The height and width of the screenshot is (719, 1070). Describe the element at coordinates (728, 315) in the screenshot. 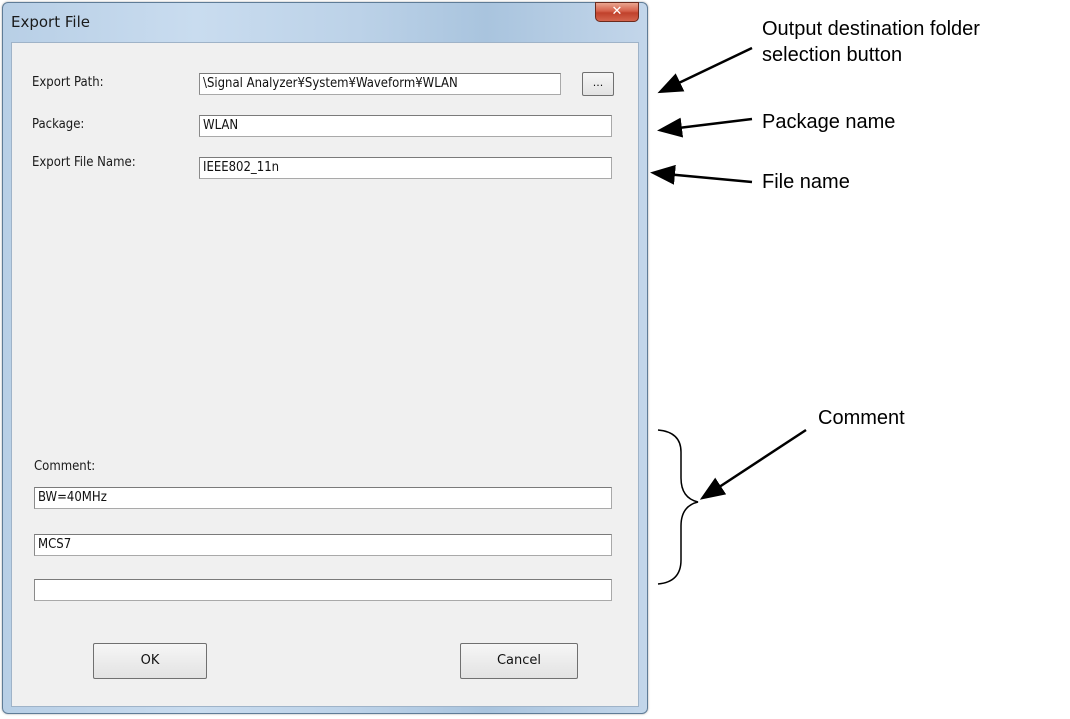

I see `callout-arrows` at that location.